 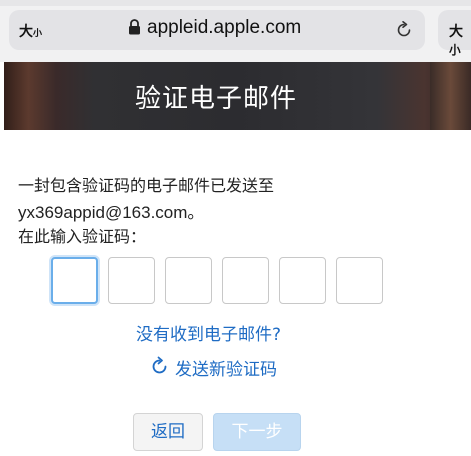 I want to click on status-strip, so click(x=235, y=3).